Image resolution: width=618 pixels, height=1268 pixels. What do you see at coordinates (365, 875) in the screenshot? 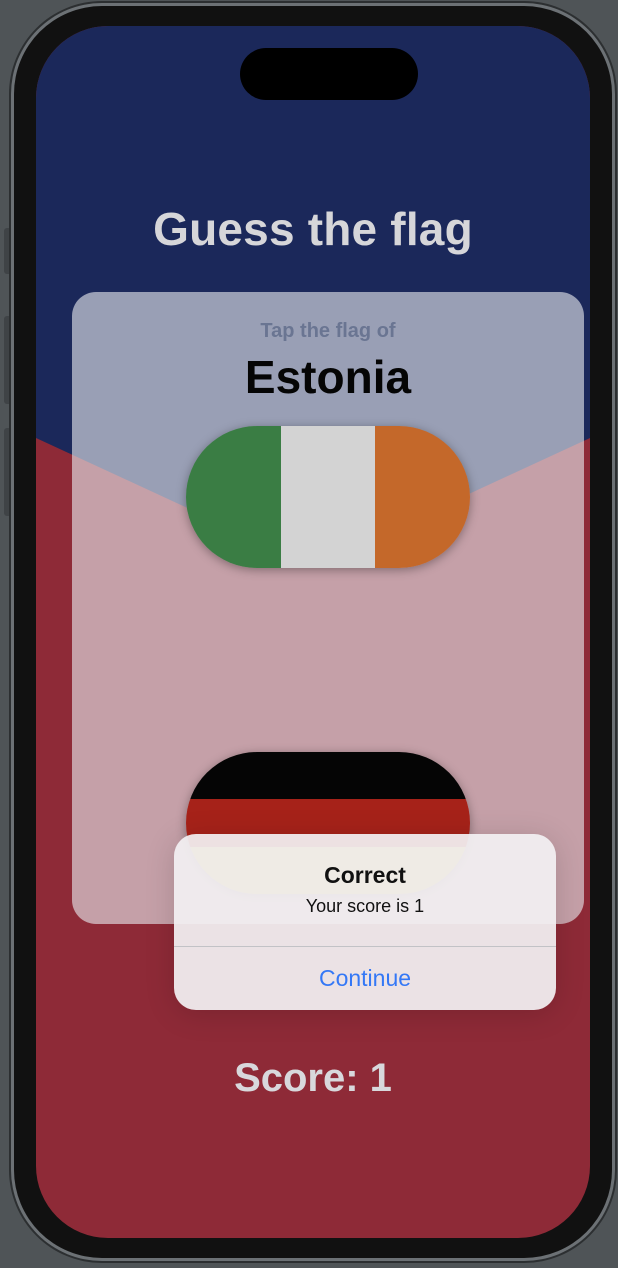
I see `alert-title: Correct` at bounding box center [365, 875].